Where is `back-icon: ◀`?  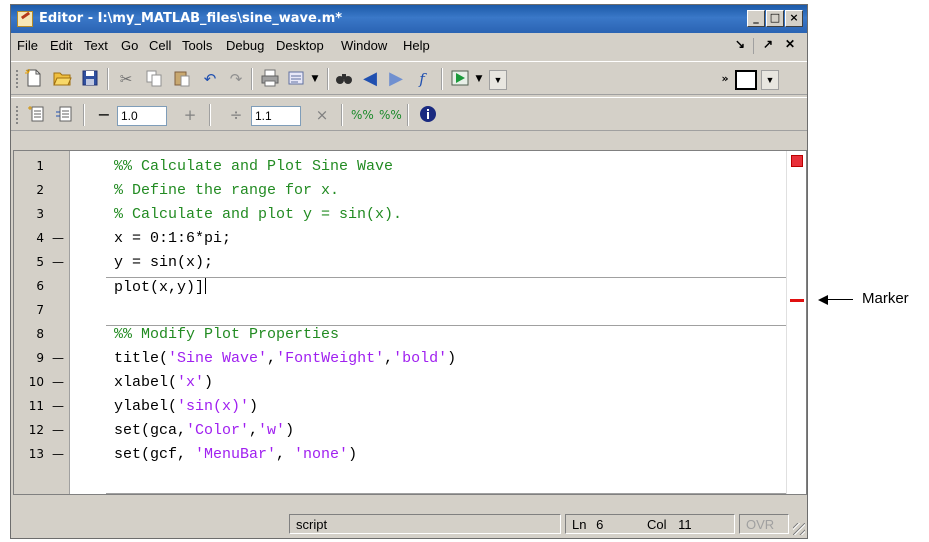 back-icon: ◀ is located at coordinates (370, 79).